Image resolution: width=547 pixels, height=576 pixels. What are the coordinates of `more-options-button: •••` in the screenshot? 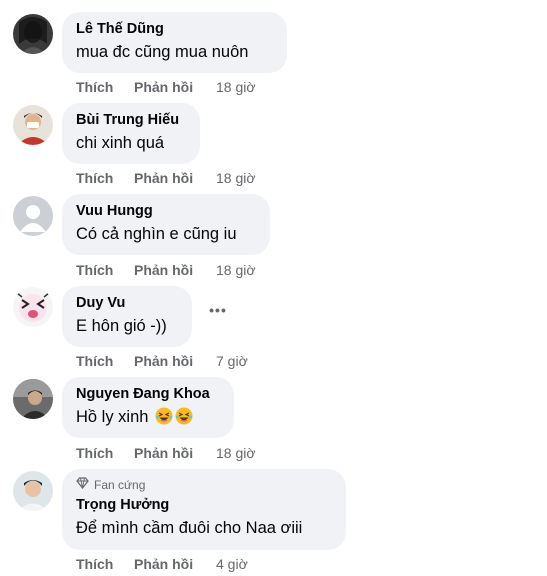 It's located at (218, 310).